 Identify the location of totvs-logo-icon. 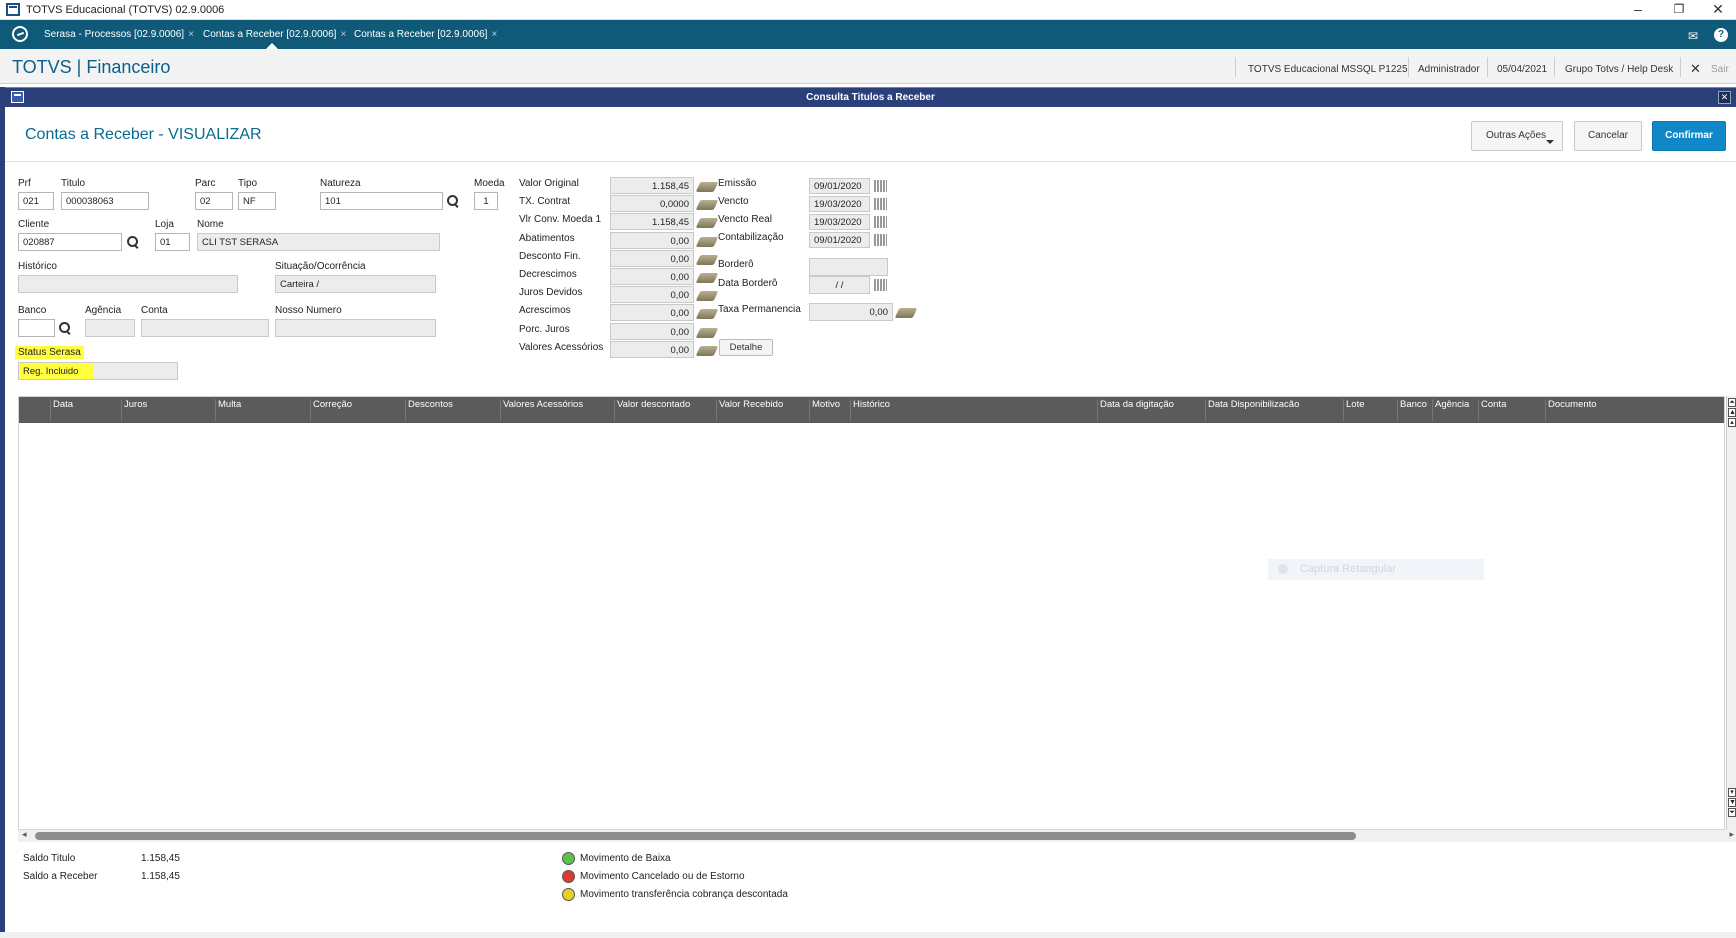
(20, 34).